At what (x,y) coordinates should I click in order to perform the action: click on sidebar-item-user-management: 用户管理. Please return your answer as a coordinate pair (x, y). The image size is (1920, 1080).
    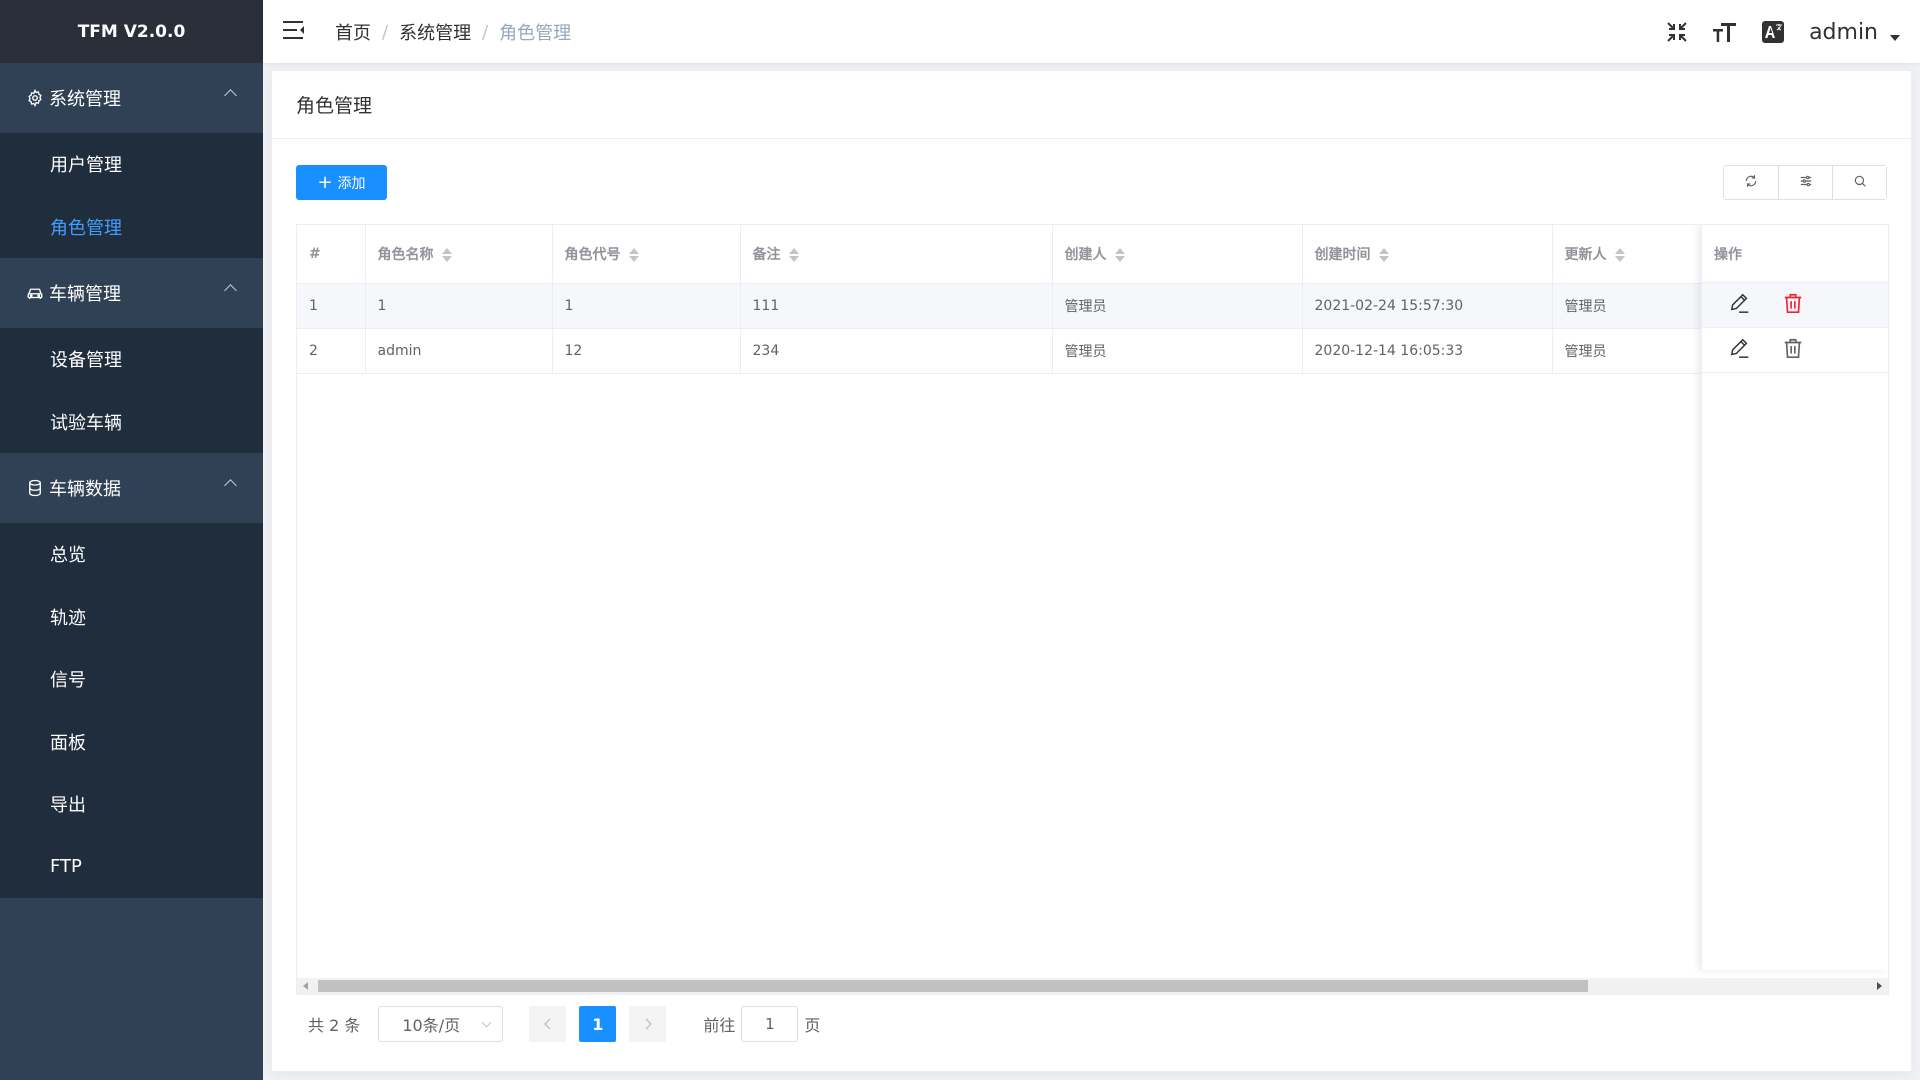
    Looking at the image, I should click on (131, 164).